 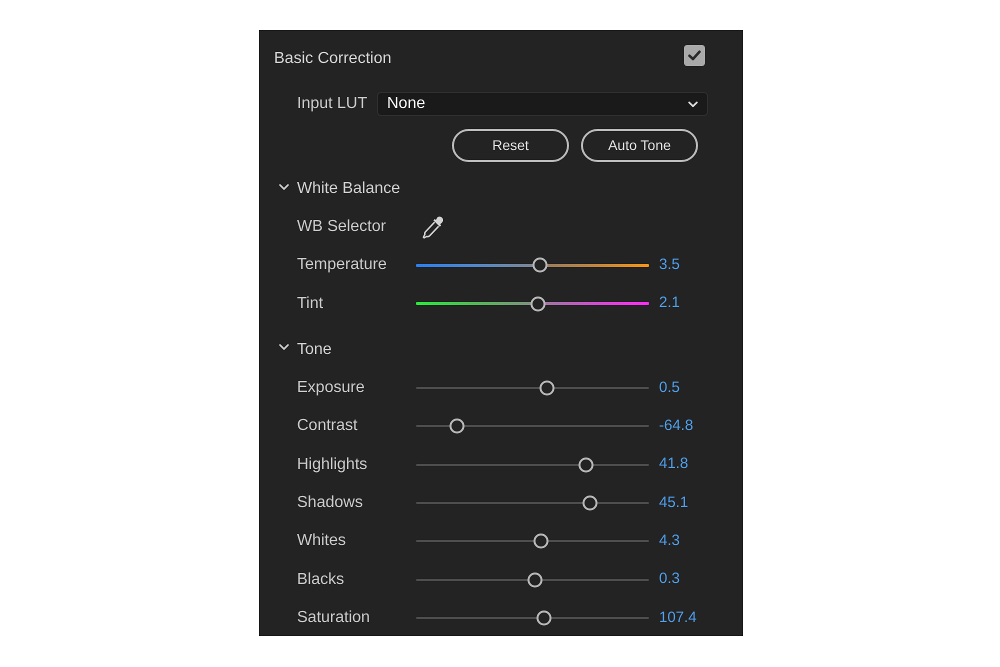 I want to click on checkmark-icon, so click(x=694, y=55).